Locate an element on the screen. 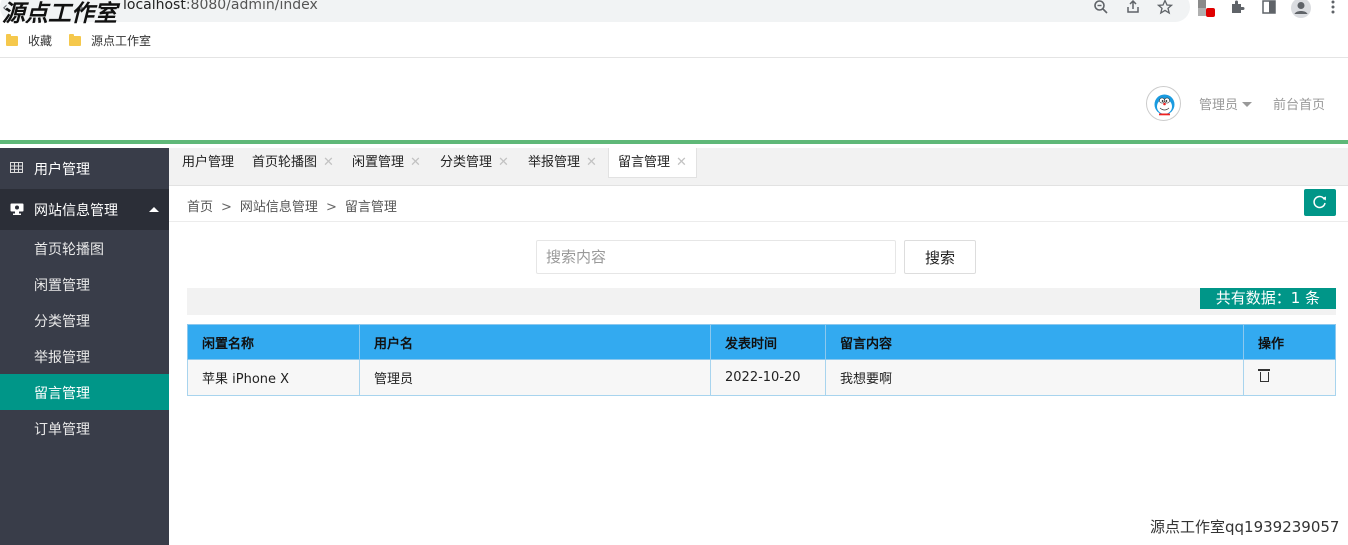 The height and width of the screenshot is (545, 1348). breadcrumb-section: 网站信息管理 is located at coordinates (279, 207).